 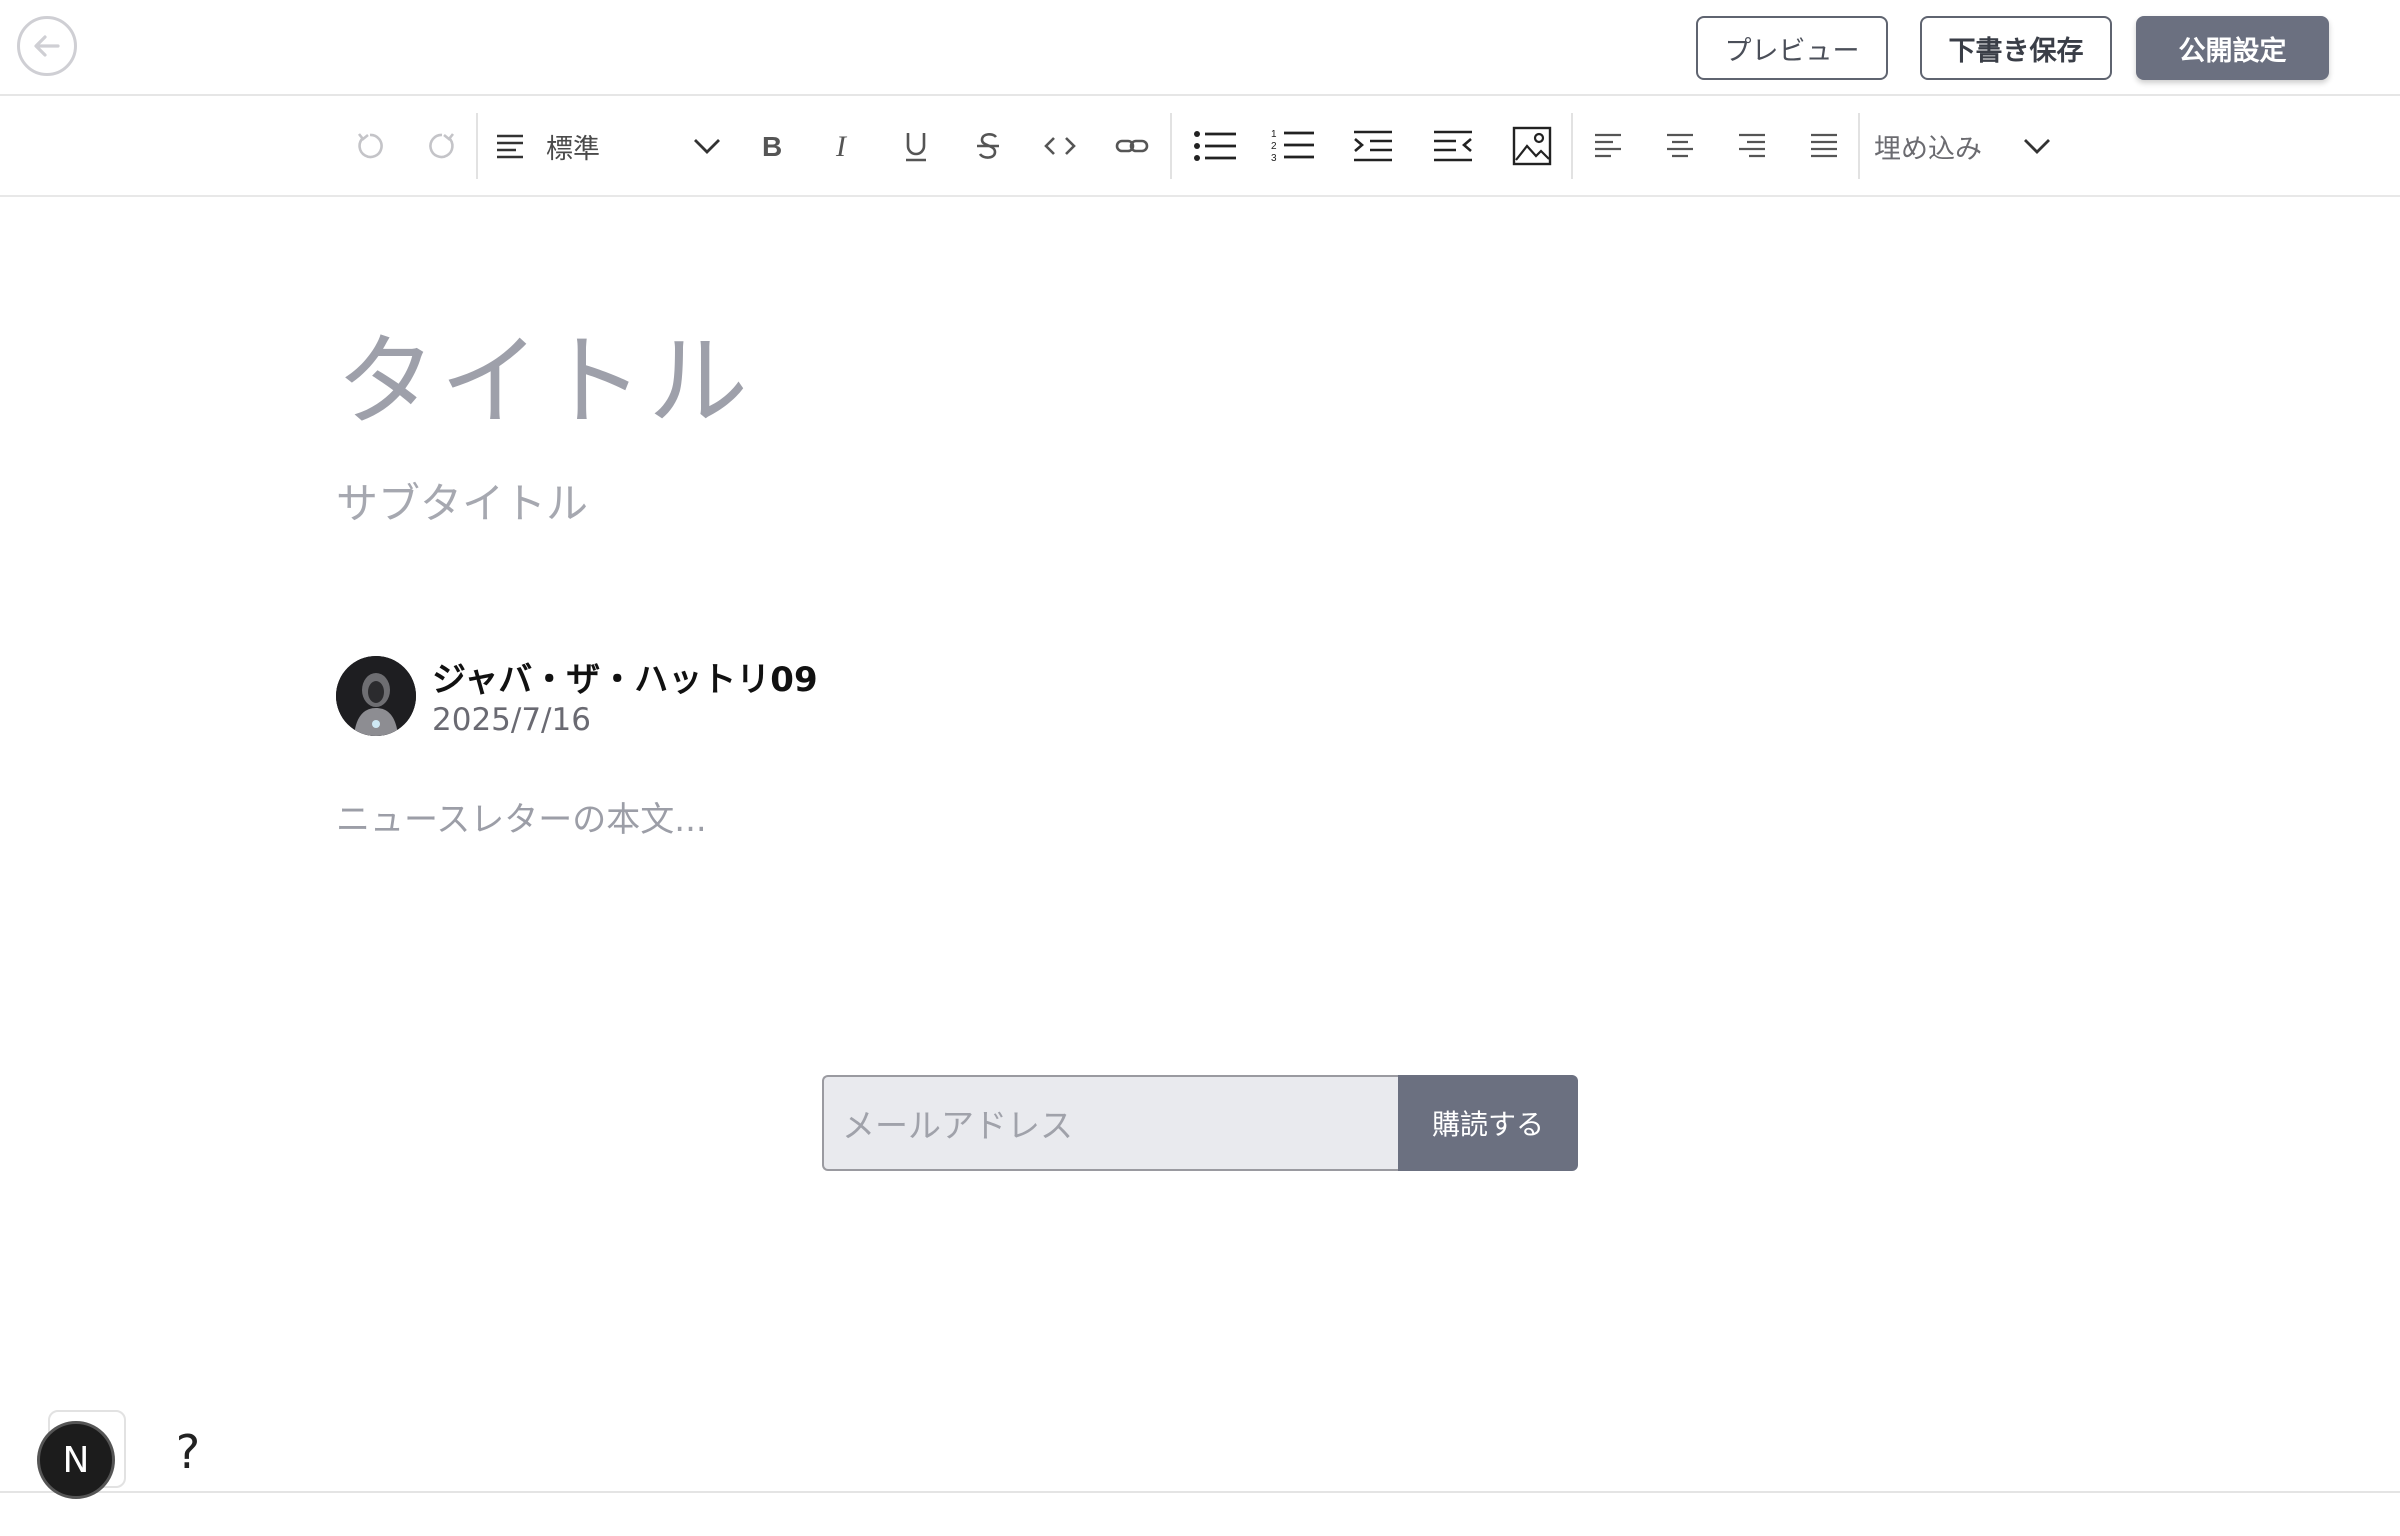 I want to click on code-button, so click(x=1060, y=146).